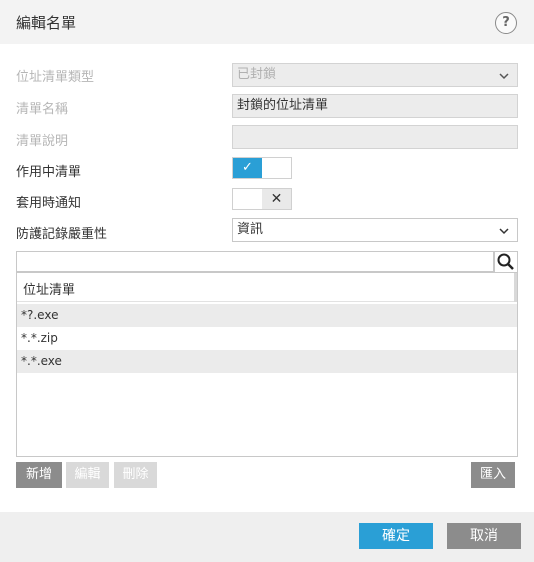  Describe the element at coordinates (506, 23) in the screenshot. I see `help-icon: ?` at that location.